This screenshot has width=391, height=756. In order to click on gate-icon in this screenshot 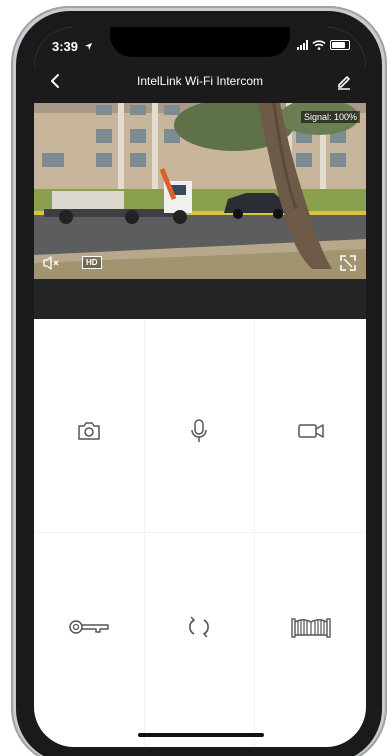, I will do `click(310, 628)`.